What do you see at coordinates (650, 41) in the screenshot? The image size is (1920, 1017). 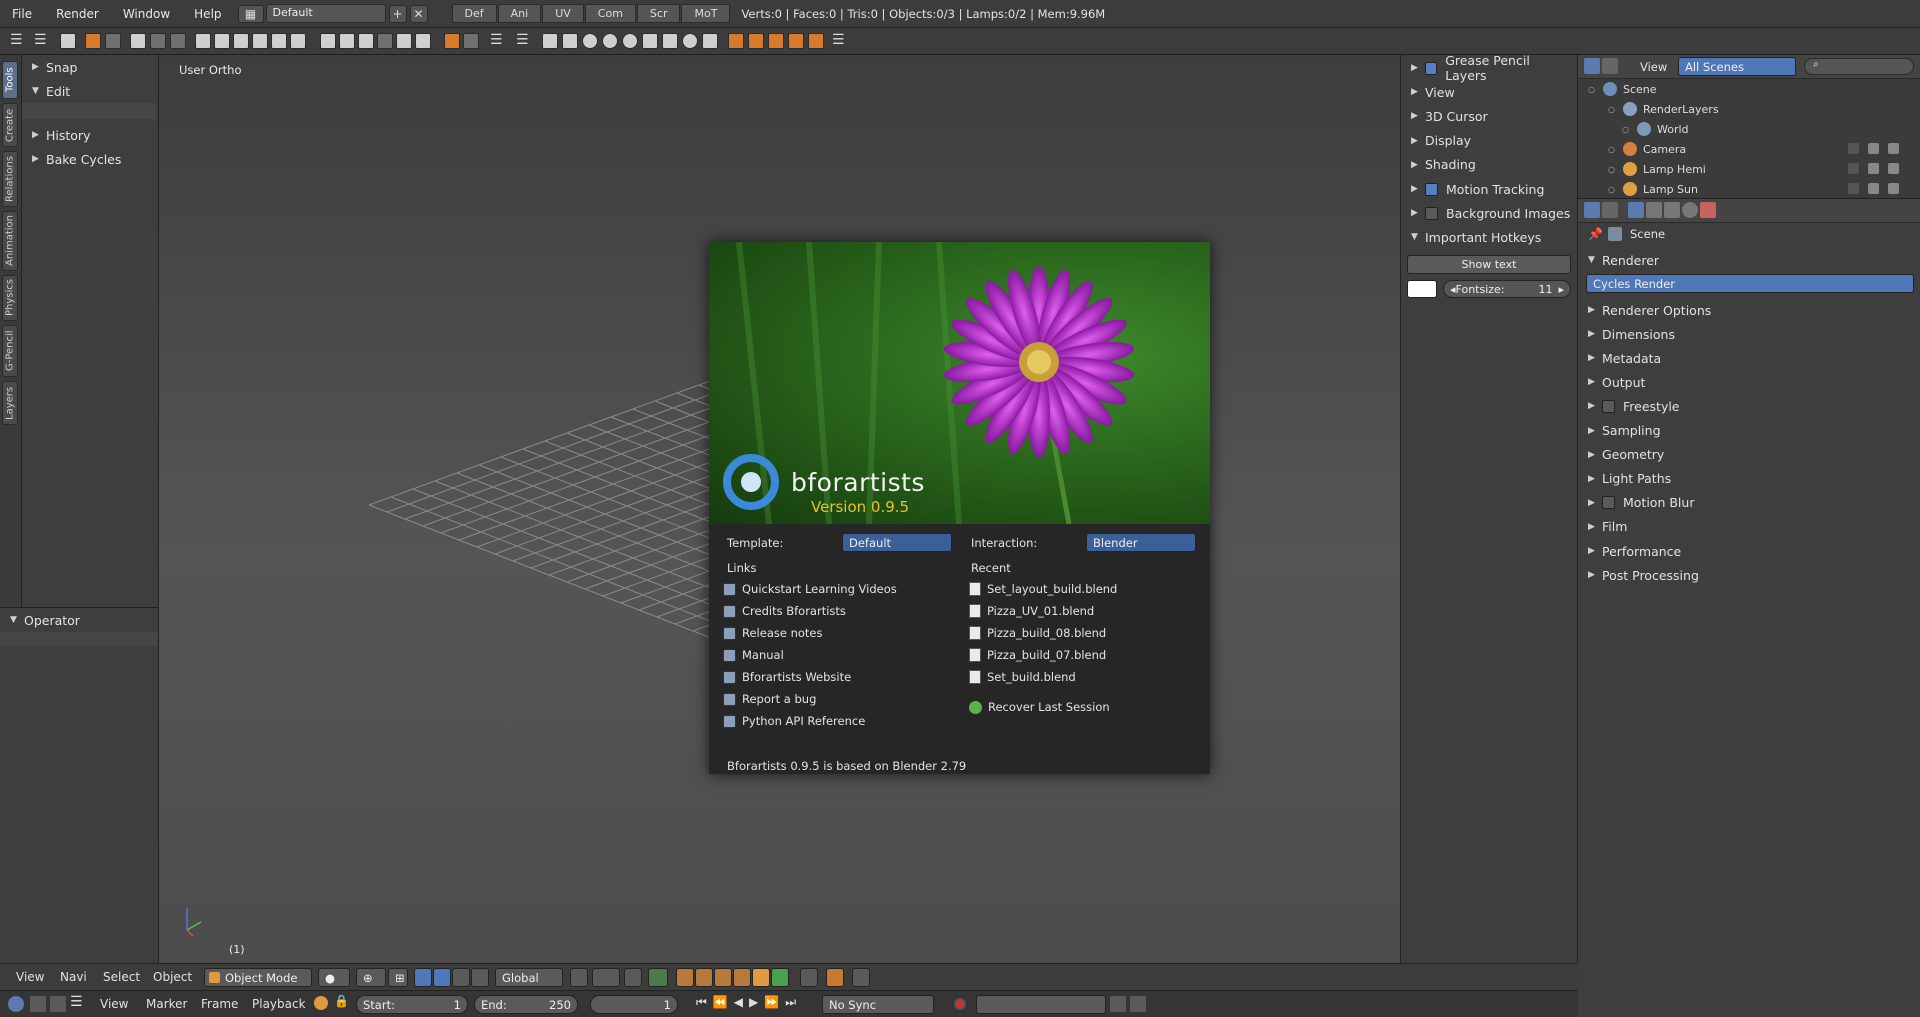 I see `cylinder-icon` at bounding box center [650, 41].